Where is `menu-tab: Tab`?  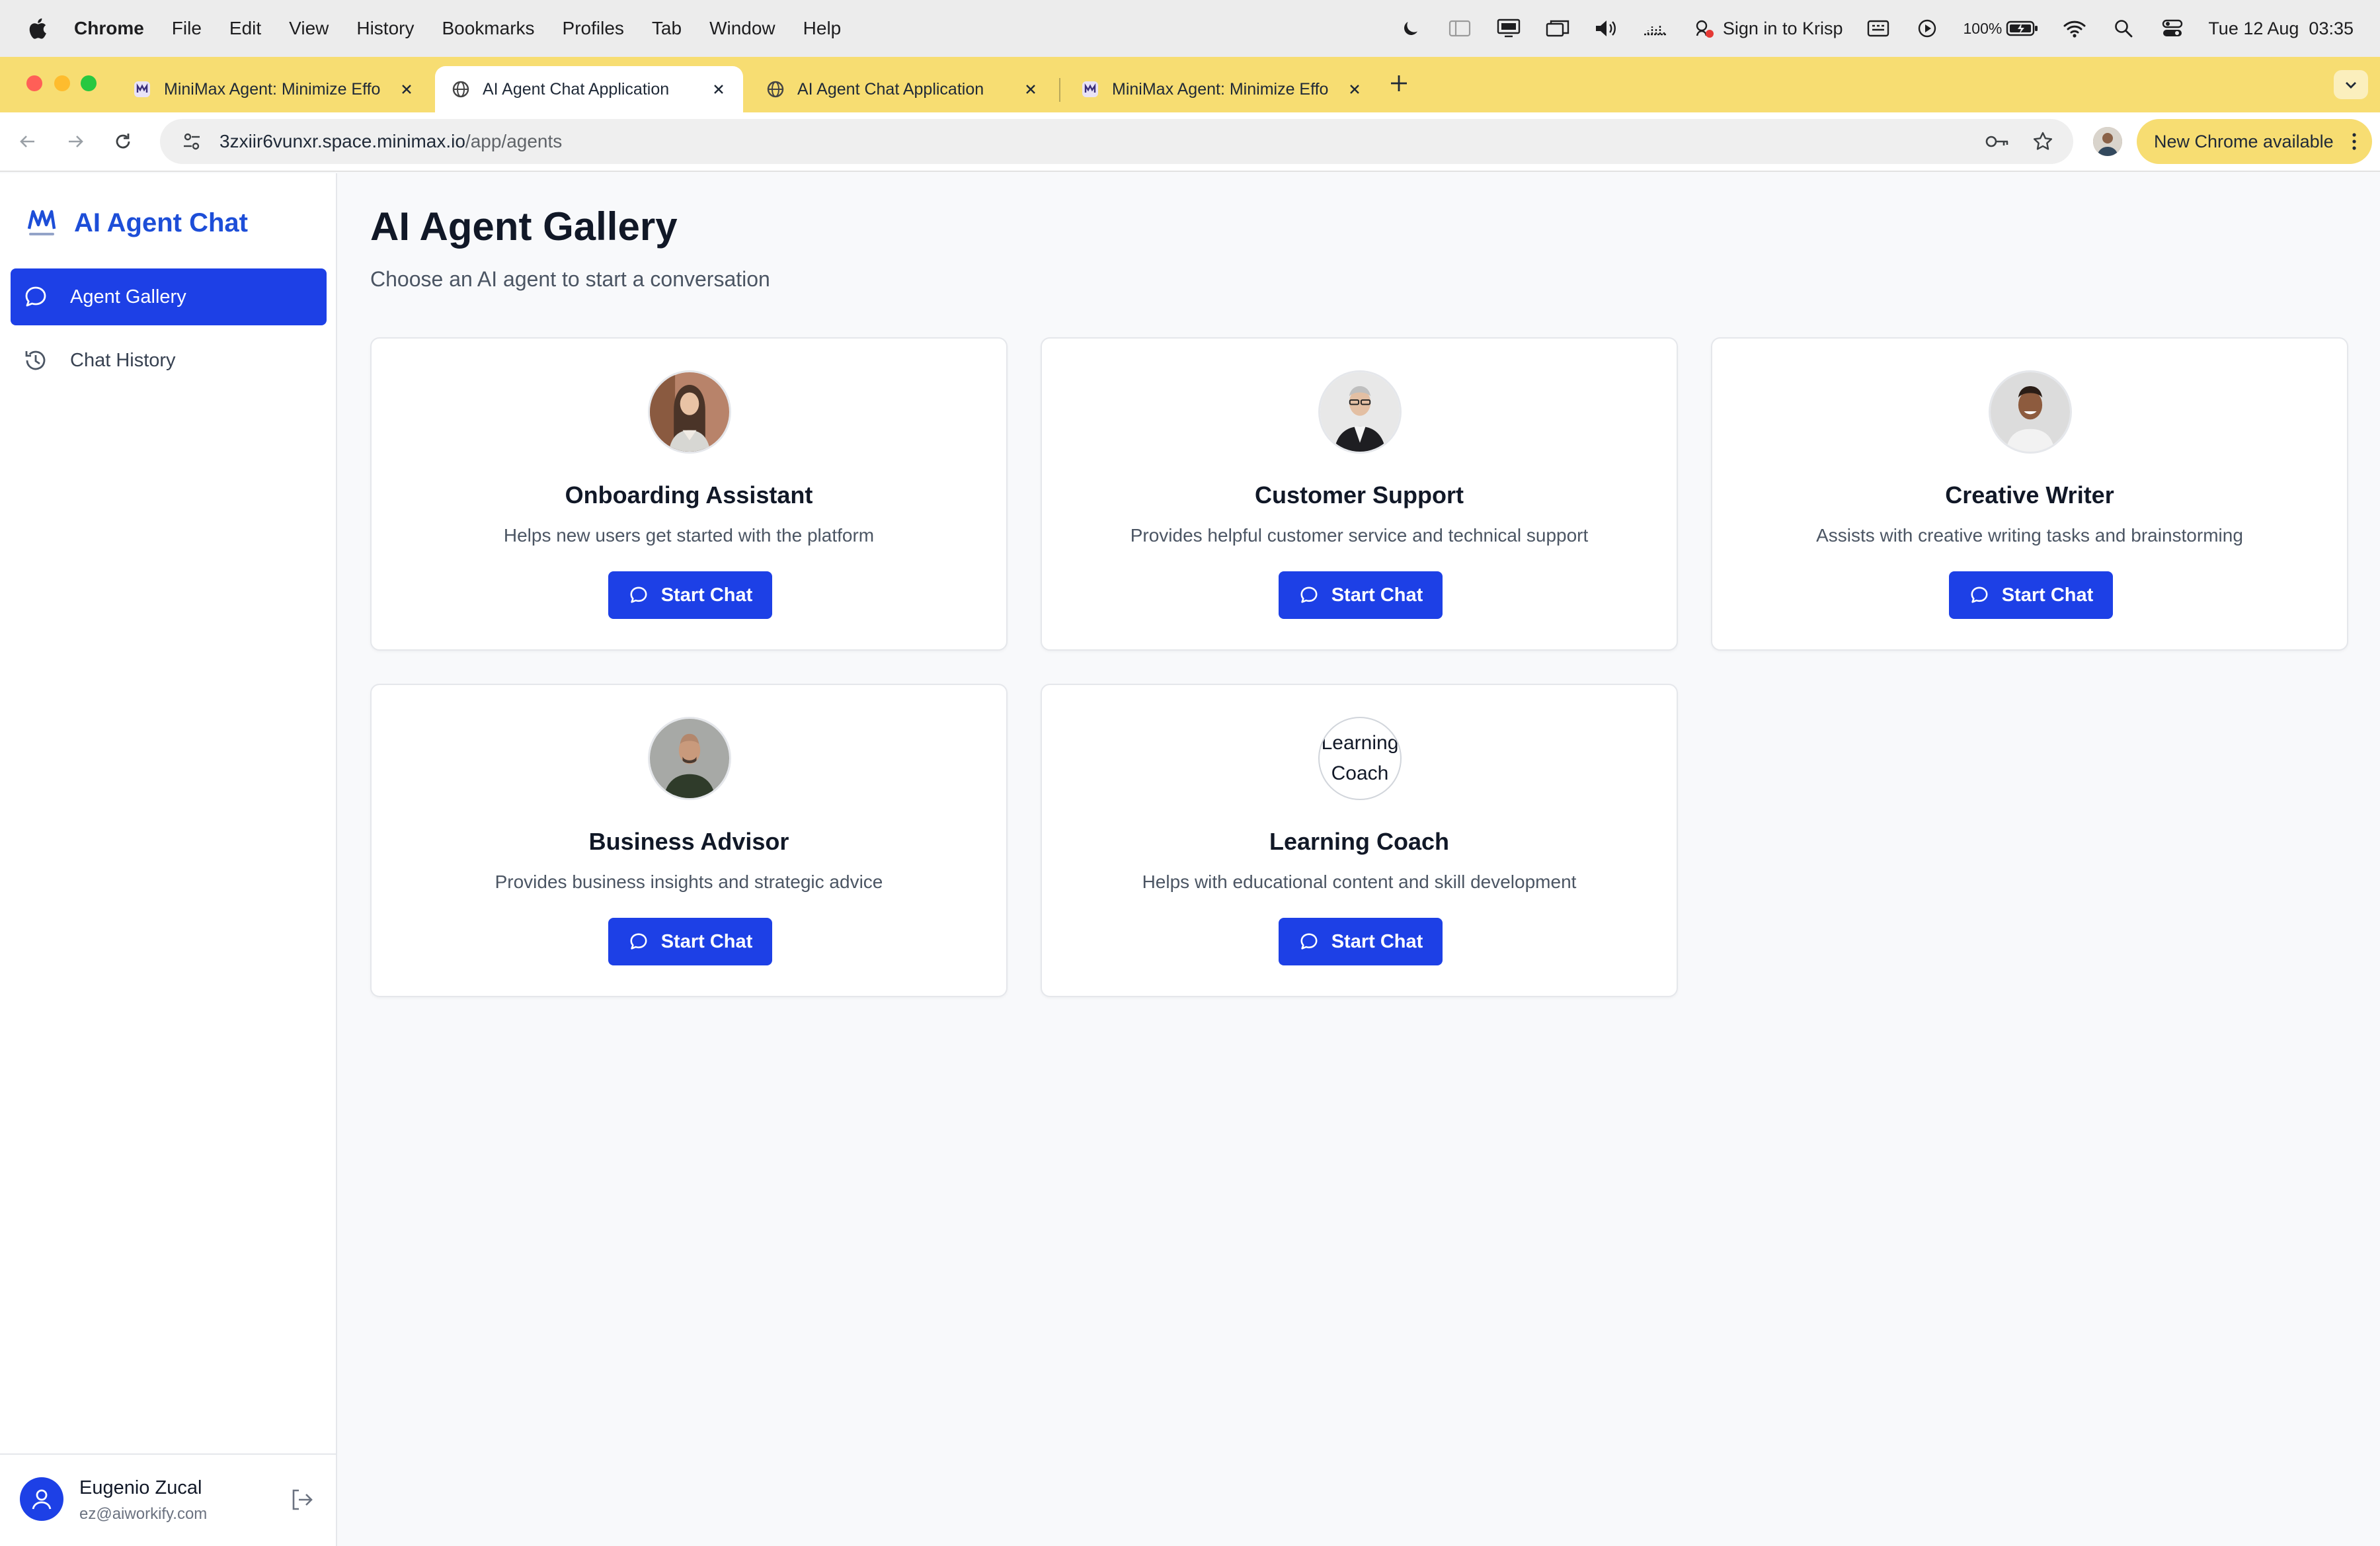 menu-tab: Tab is located at coordinates (667, 28).